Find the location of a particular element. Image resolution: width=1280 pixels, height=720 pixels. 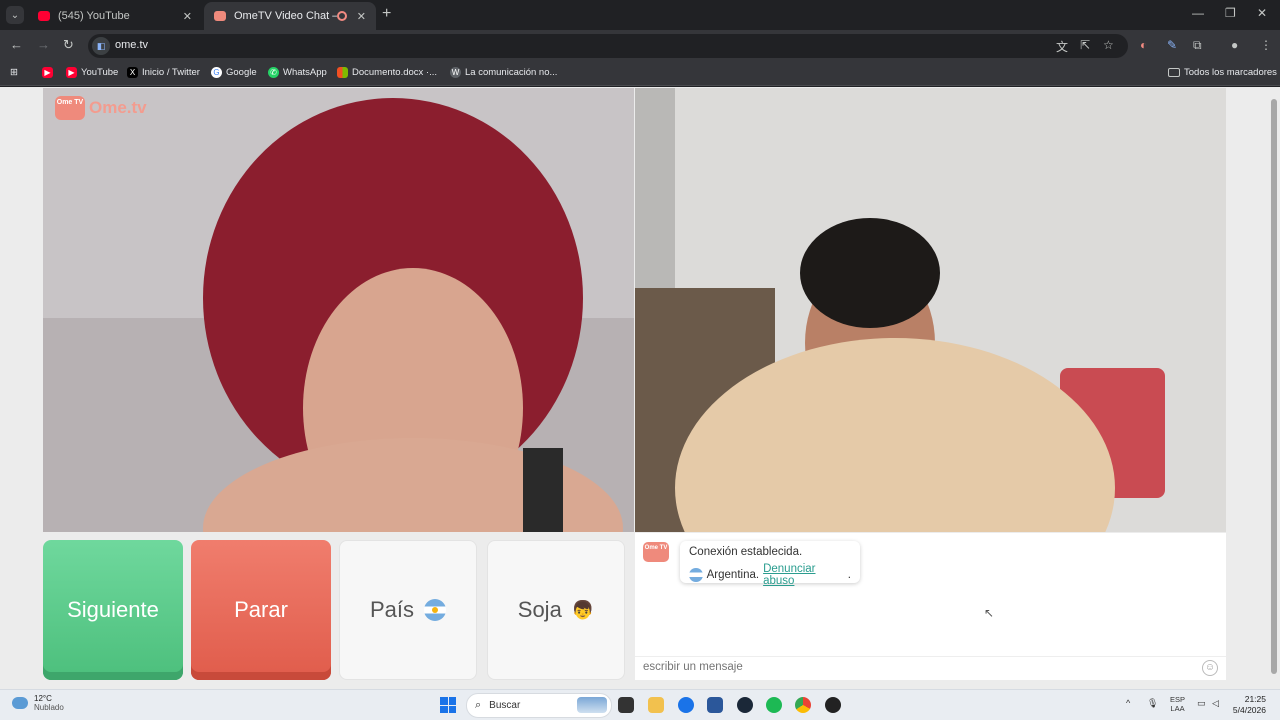

next-button-label: Siguiente is located at coordinates (113, 609).